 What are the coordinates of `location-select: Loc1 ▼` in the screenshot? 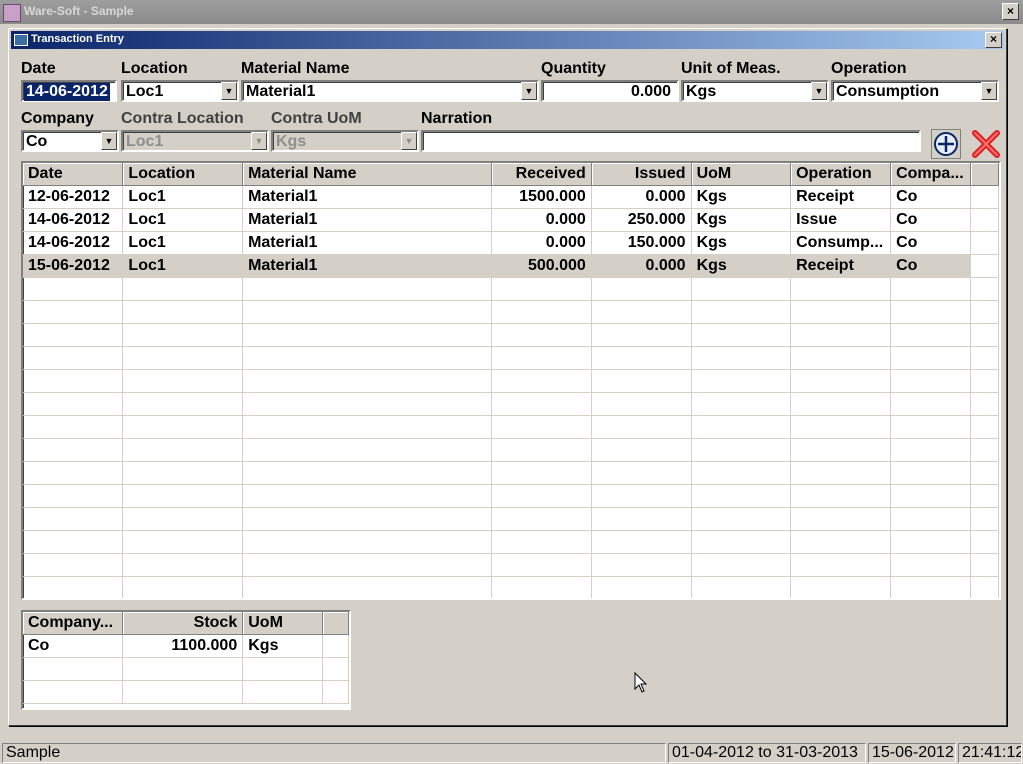 It's located at (180, 91).